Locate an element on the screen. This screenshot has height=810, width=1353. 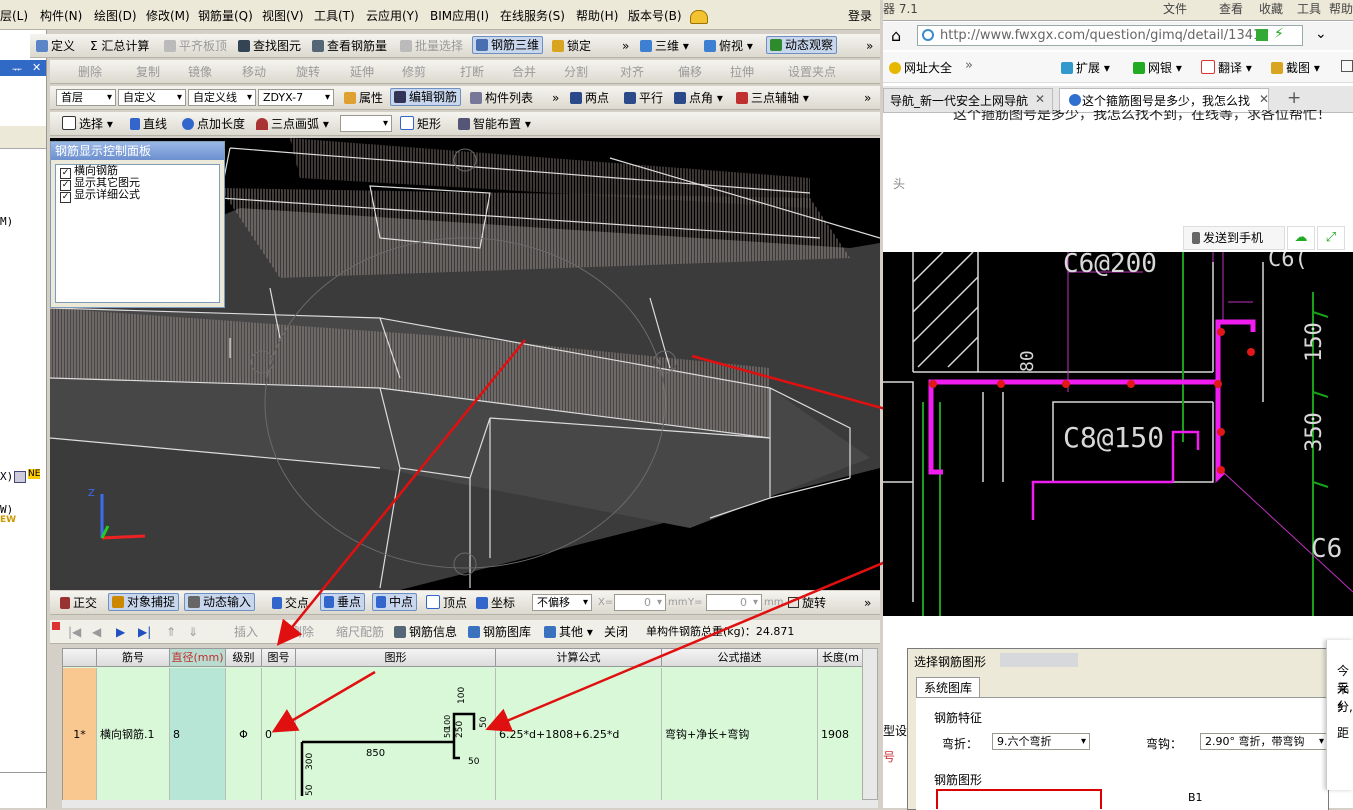
close-icon: ✕ is located at coordinates (36, 67).